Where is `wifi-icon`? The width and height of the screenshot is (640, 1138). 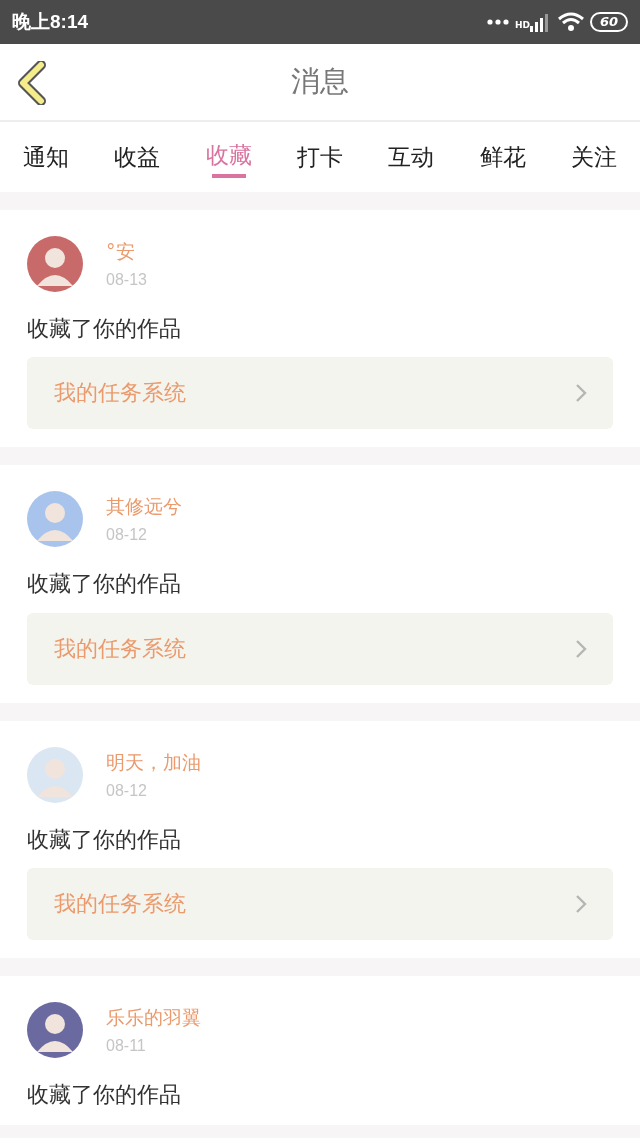
wifi-icon is located at coordinates (570, 22).